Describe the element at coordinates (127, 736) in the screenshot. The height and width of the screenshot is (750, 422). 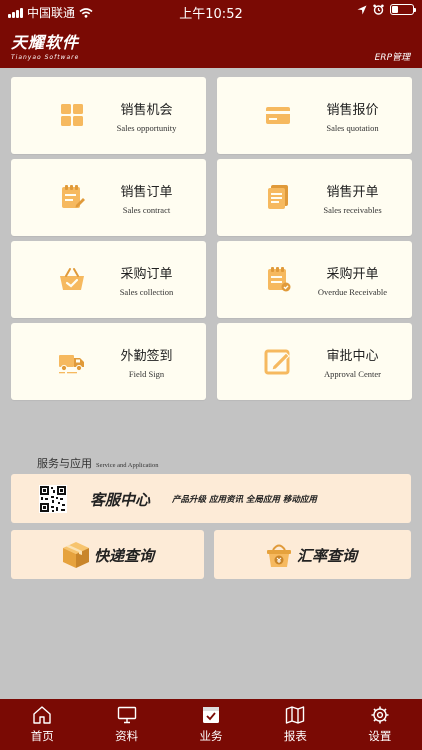
I see `tab-label: 资料` at that location.